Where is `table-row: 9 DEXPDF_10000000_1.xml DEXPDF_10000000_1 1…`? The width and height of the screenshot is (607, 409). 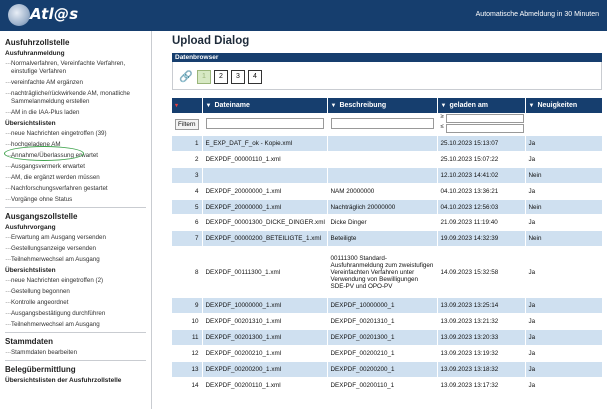
table-row: 9 DEXPDF_10000000_1.xml DEXPDF_10000000_1 1… is located at coordinates (387, 306).